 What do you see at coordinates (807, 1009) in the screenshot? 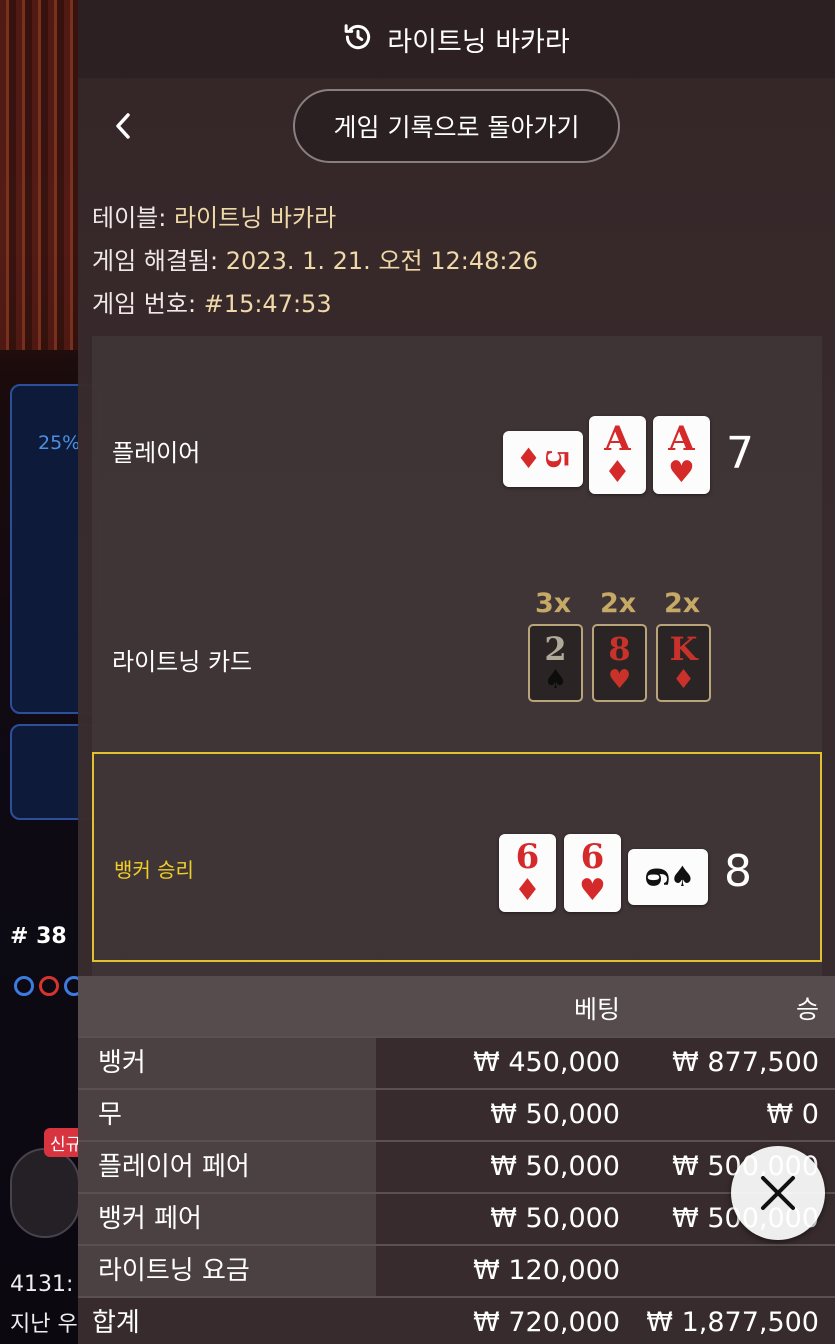
I see `column-header-win: 승` at bounding box center [807, 1009].